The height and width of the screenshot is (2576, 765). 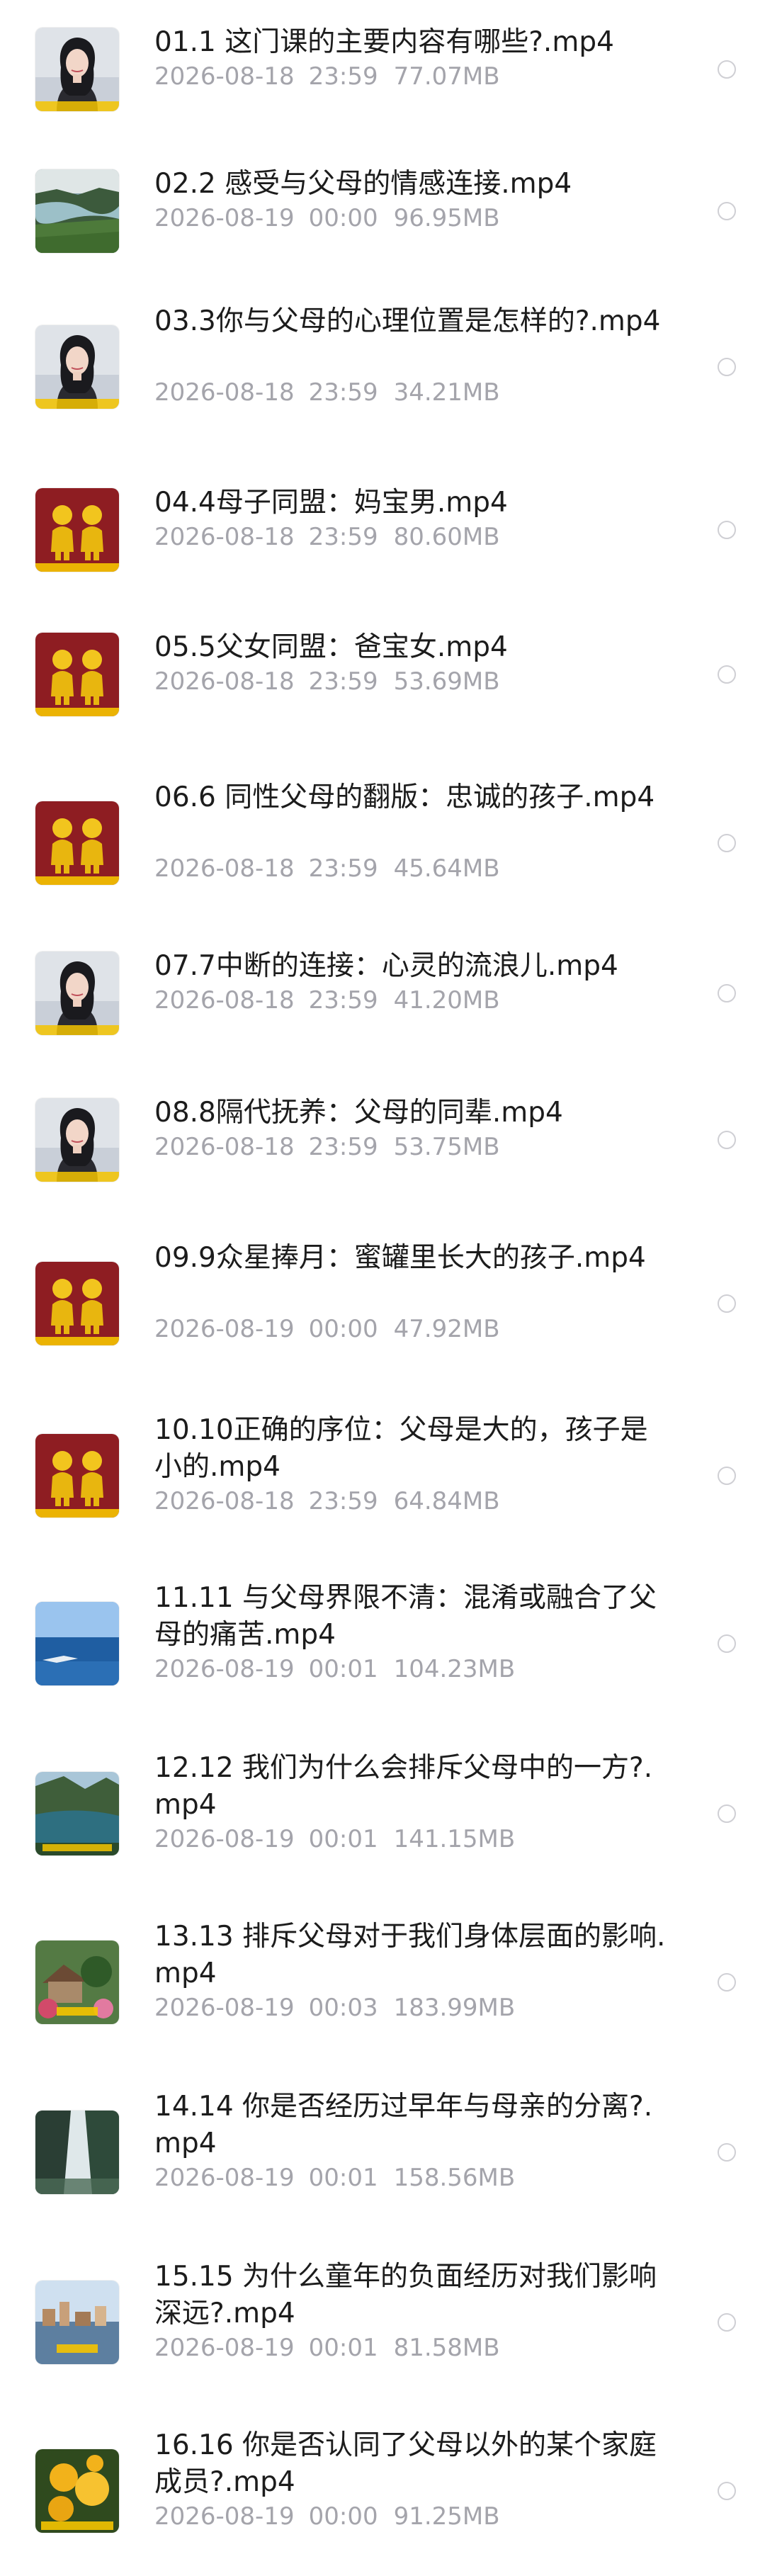 What do you see at coordinates (413, 1955) in the screenshot?
I see `file-name: 13.13 排斥父母对于我们身体层面的影响.mp4` at bounding box center [413, 1955].